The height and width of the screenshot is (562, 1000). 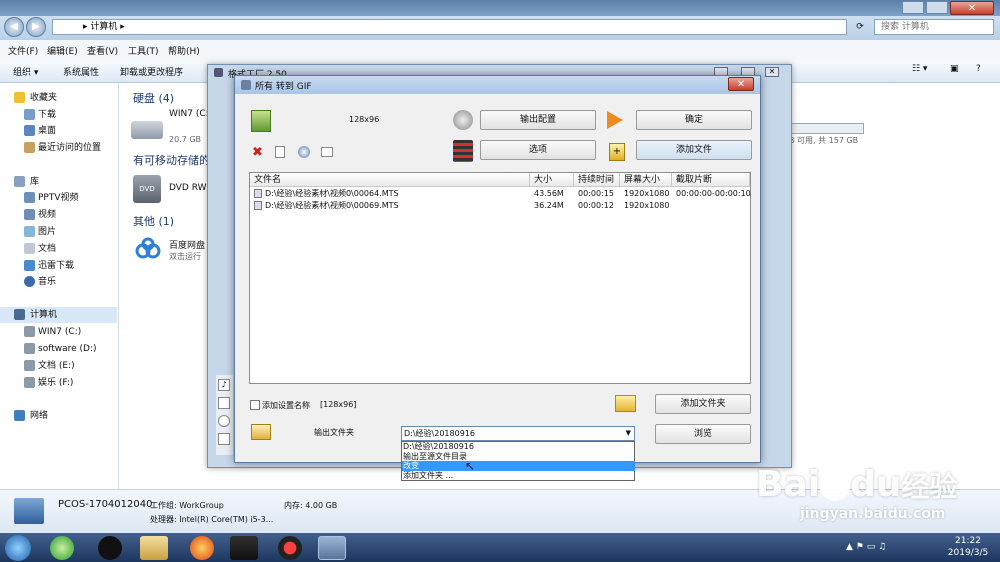 What do you see at coordinates (29, 214) in the screenshot?
I see `video-icon` at bounding box center [29, 214].